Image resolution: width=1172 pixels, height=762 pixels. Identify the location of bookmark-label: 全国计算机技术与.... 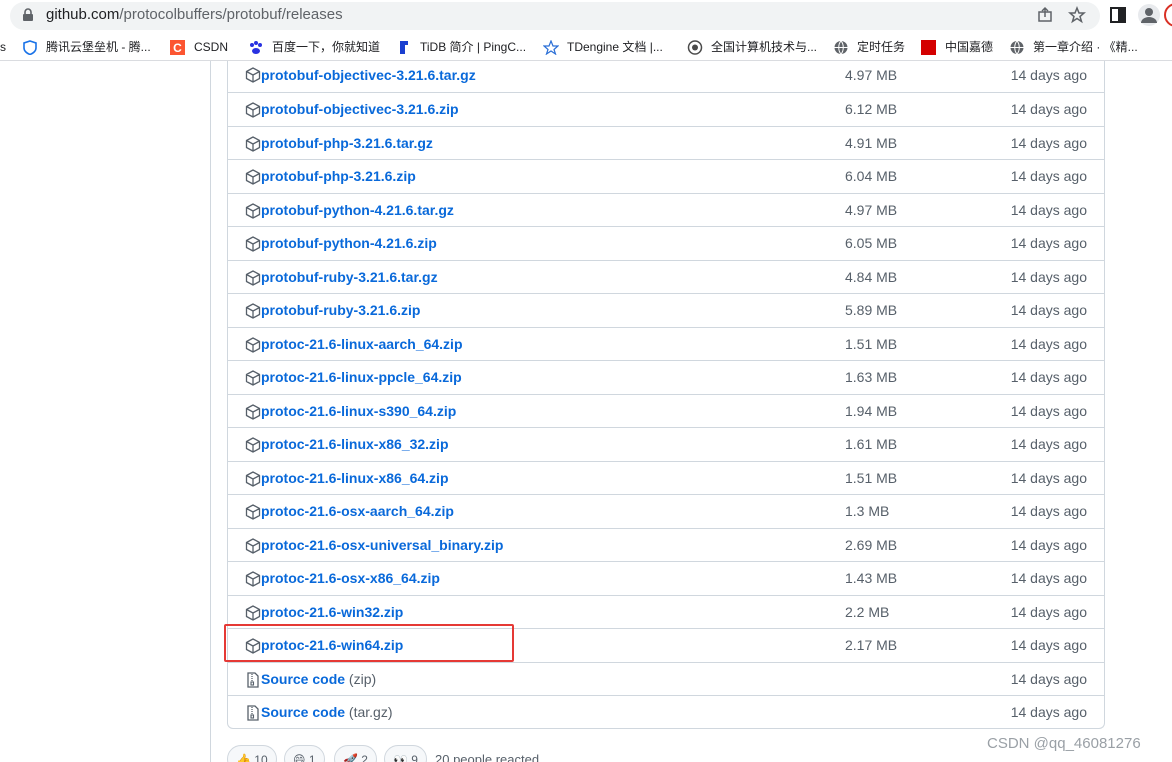
(764, 47).